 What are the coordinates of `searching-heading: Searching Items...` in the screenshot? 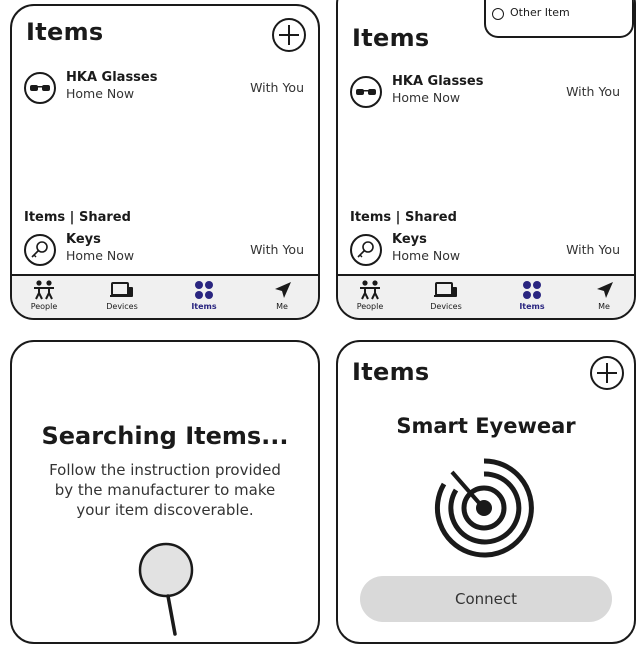 It's located at (165, 436).